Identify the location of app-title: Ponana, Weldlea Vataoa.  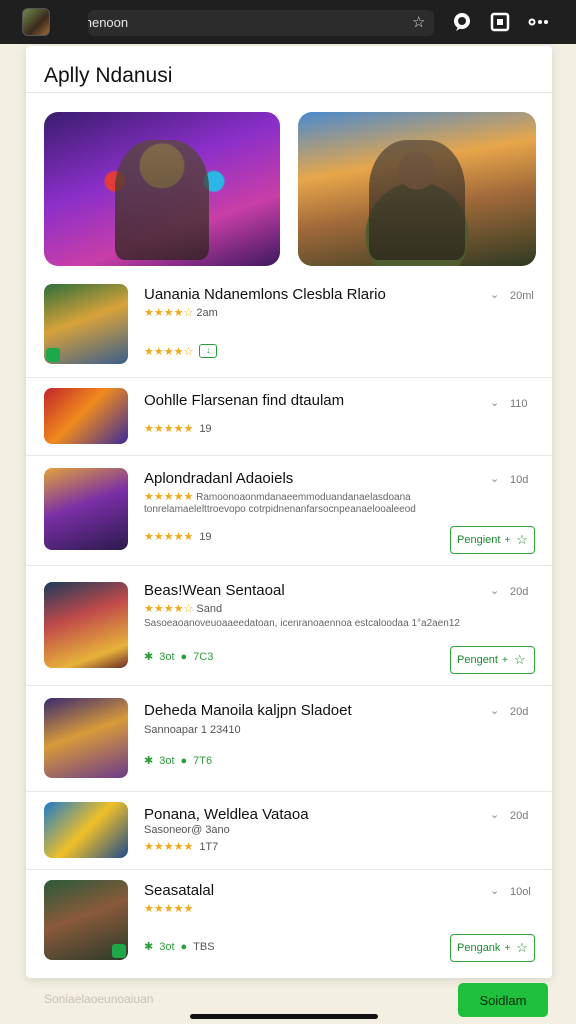
(226, 814).